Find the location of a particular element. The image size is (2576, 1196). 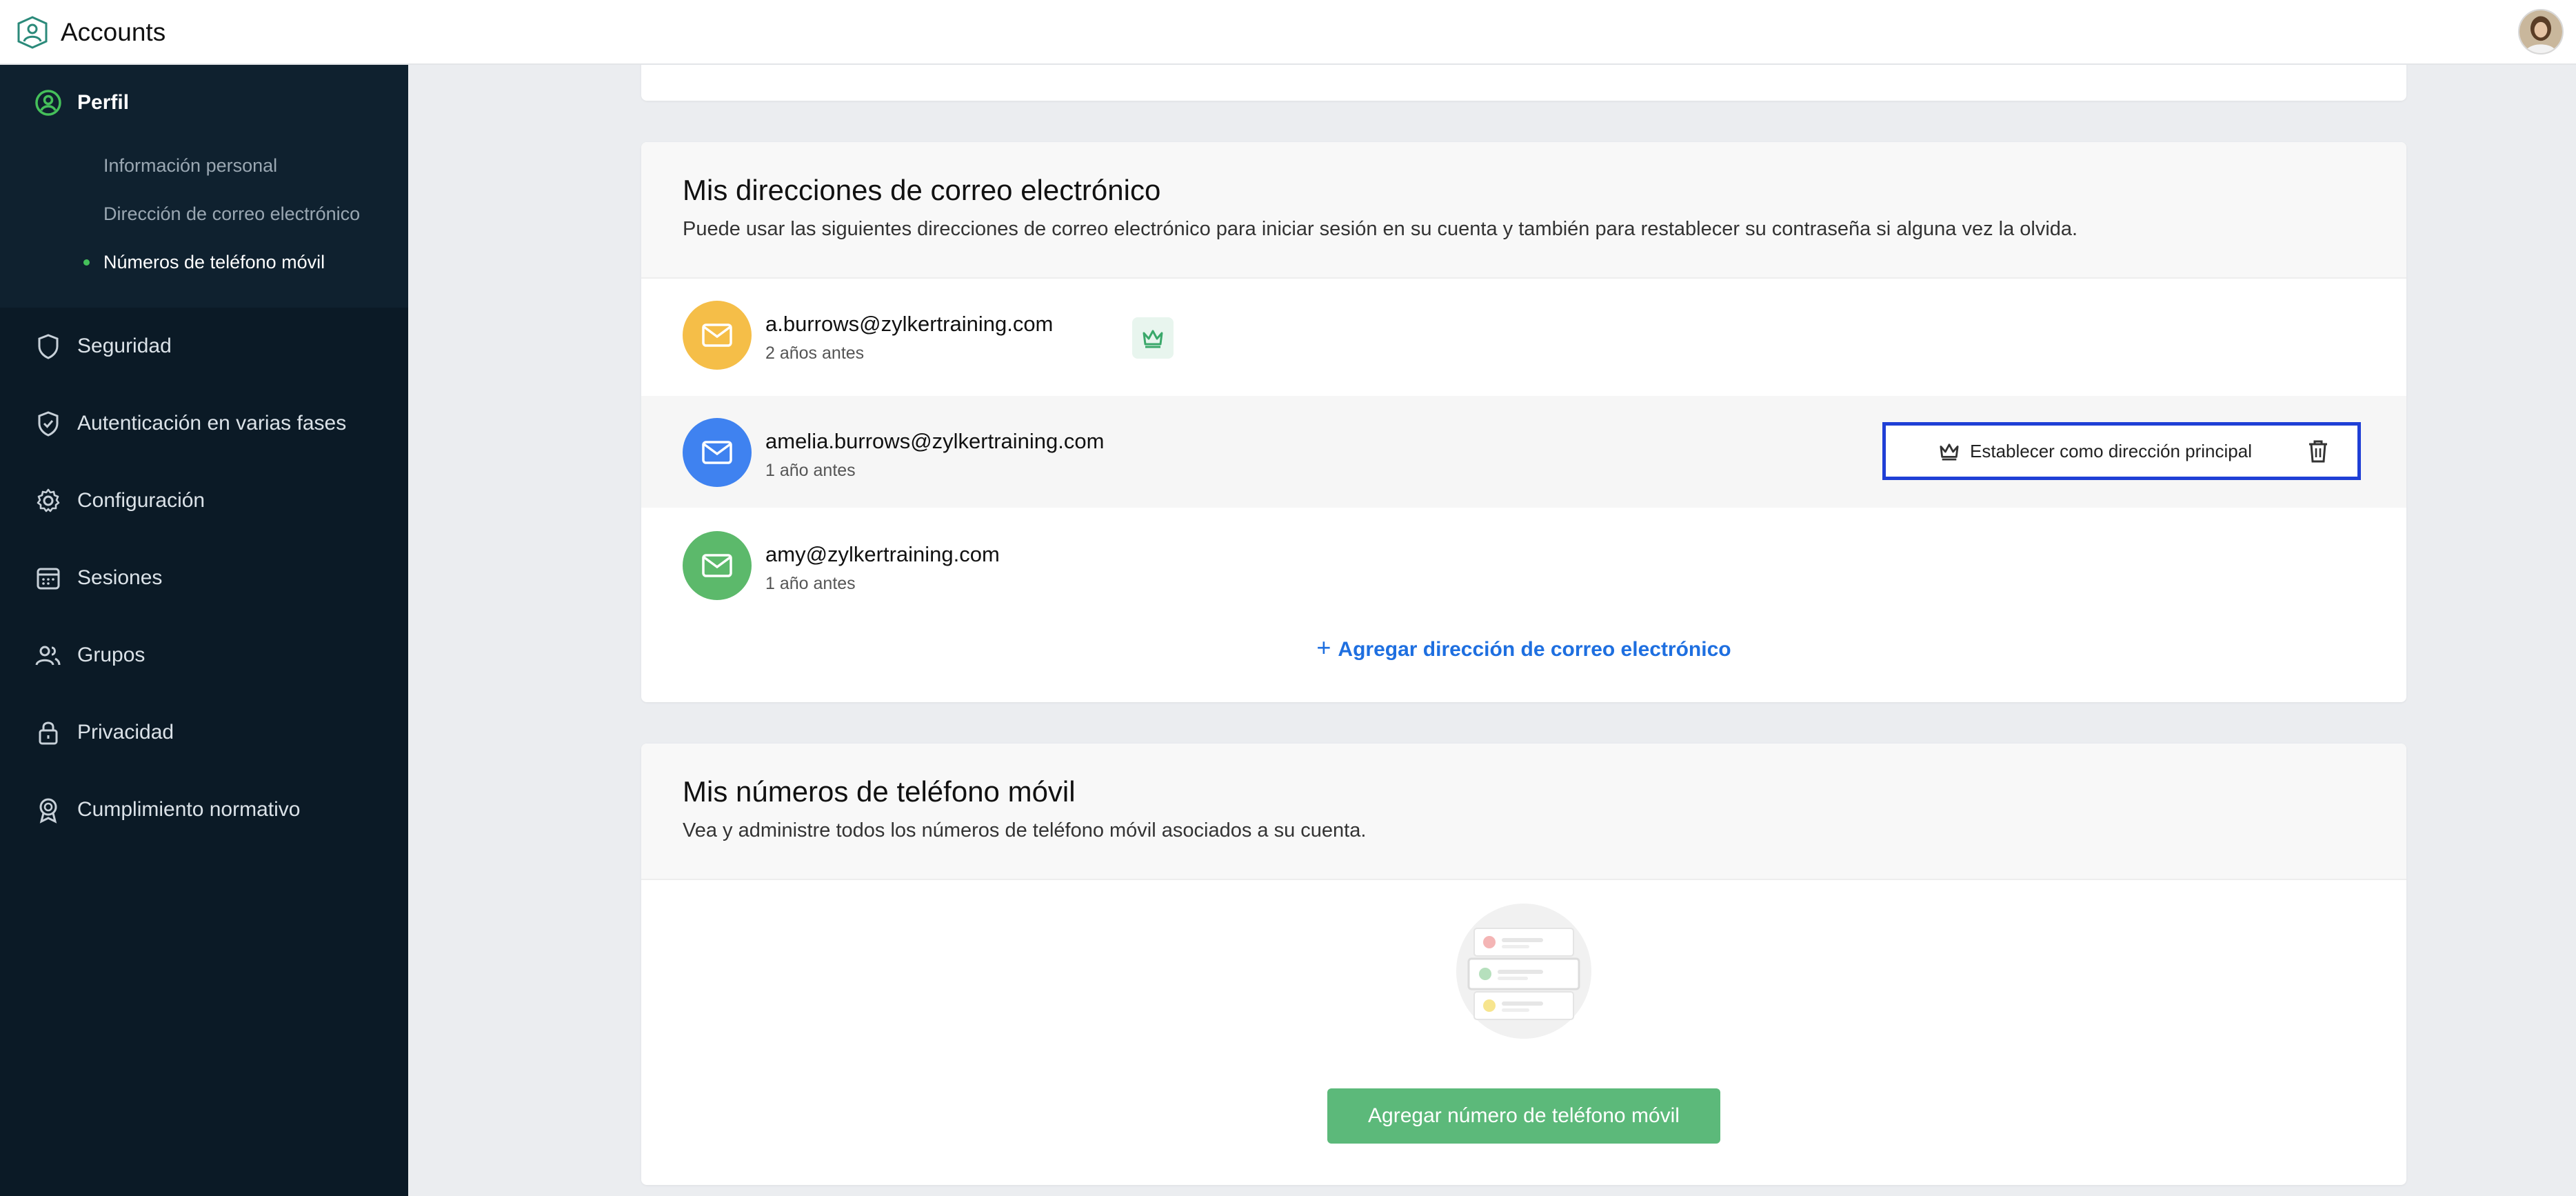

email-address: amy@zylkertraining.com is located at coordinates (882, 554).